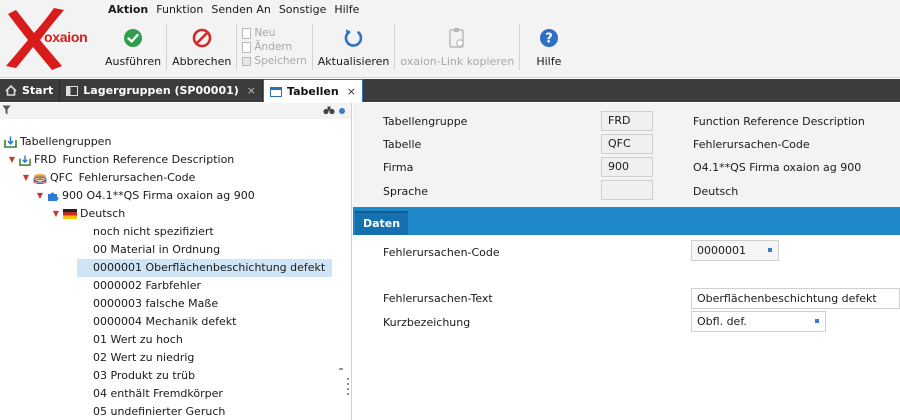 This screenshot has width=900, height=420. I want to click on puzzle-icon, so click(53, 196).